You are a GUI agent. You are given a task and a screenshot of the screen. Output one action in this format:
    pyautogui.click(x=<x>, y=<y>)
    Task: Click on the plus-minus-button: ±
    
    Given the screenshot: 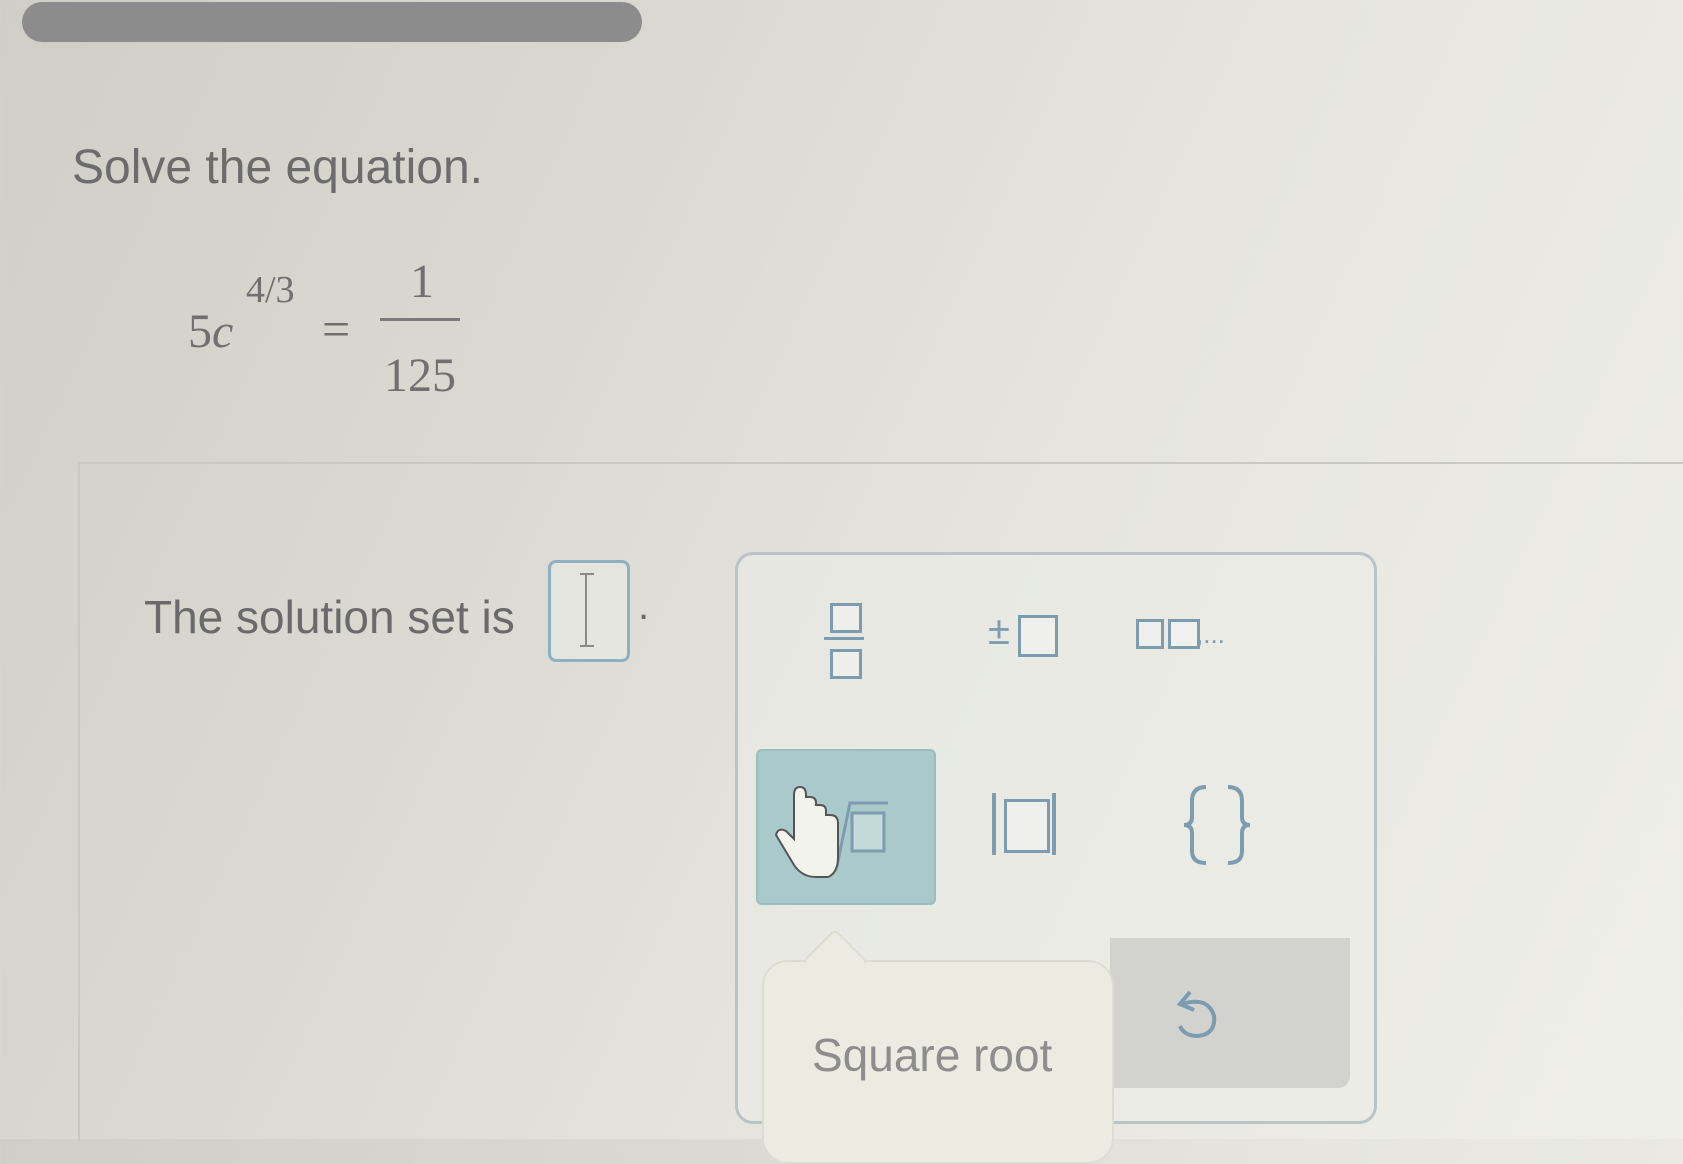 What is the action you would take?
    pyautogui.click(x=1033, y=645)
    